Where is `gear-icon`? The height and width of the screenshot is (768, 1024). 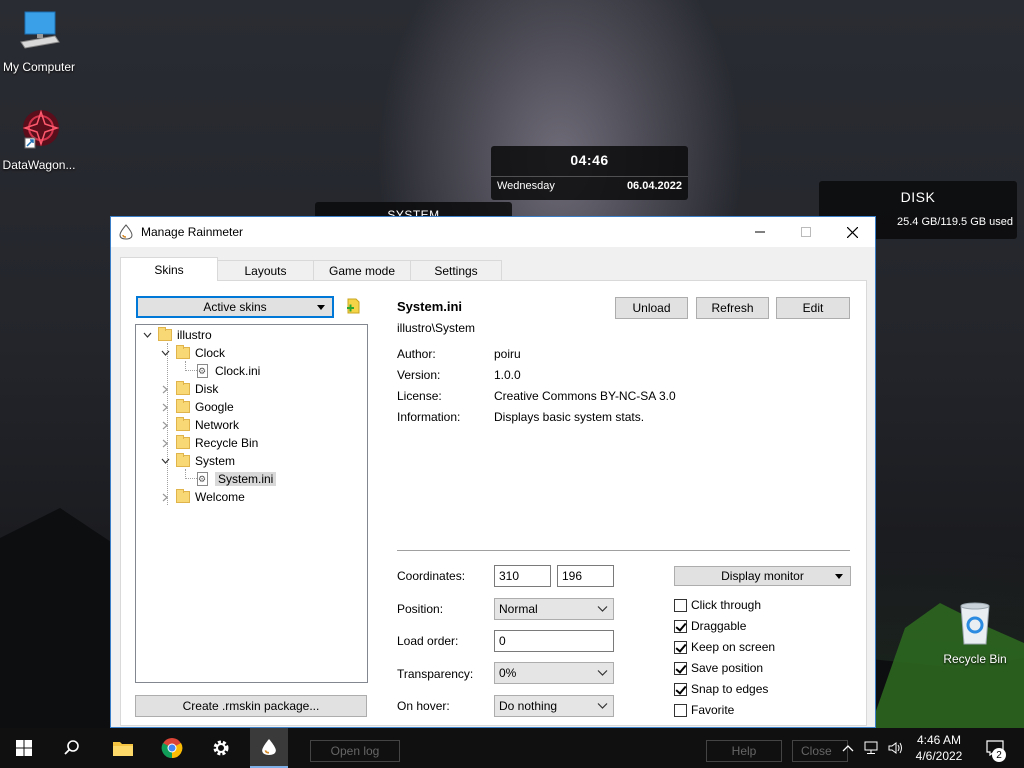
gear-icon is located at coordinates (221, 748).